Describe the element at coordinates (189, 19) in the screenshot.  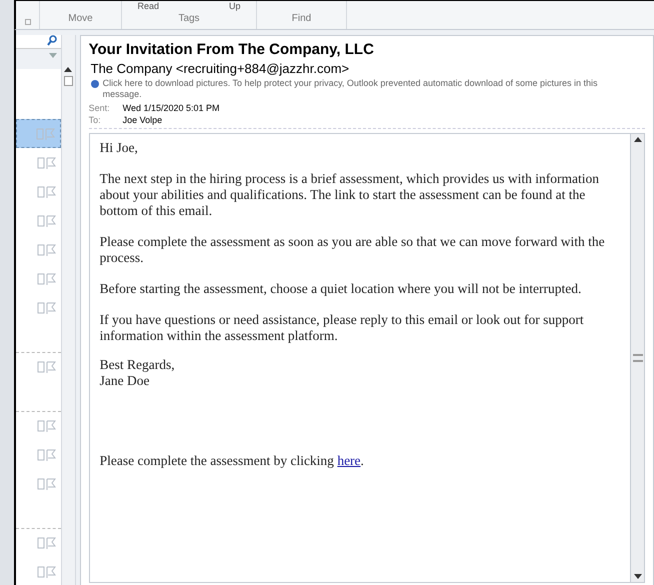
I see `group-label: Tags` at that location.